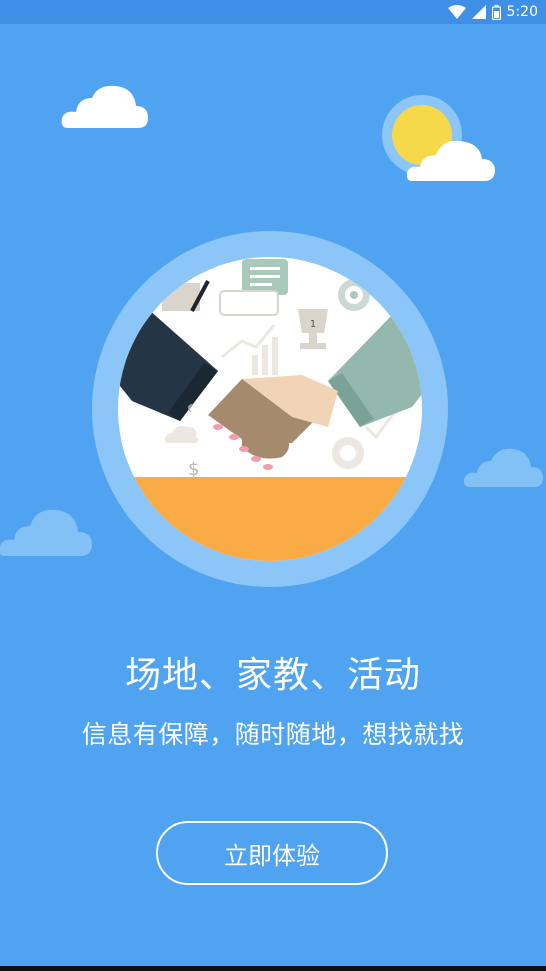  What do you see at coordinates (272, 853) in the screenshot?
I see `start-experience-button: 立即体验` at bounding box center [272, 853].